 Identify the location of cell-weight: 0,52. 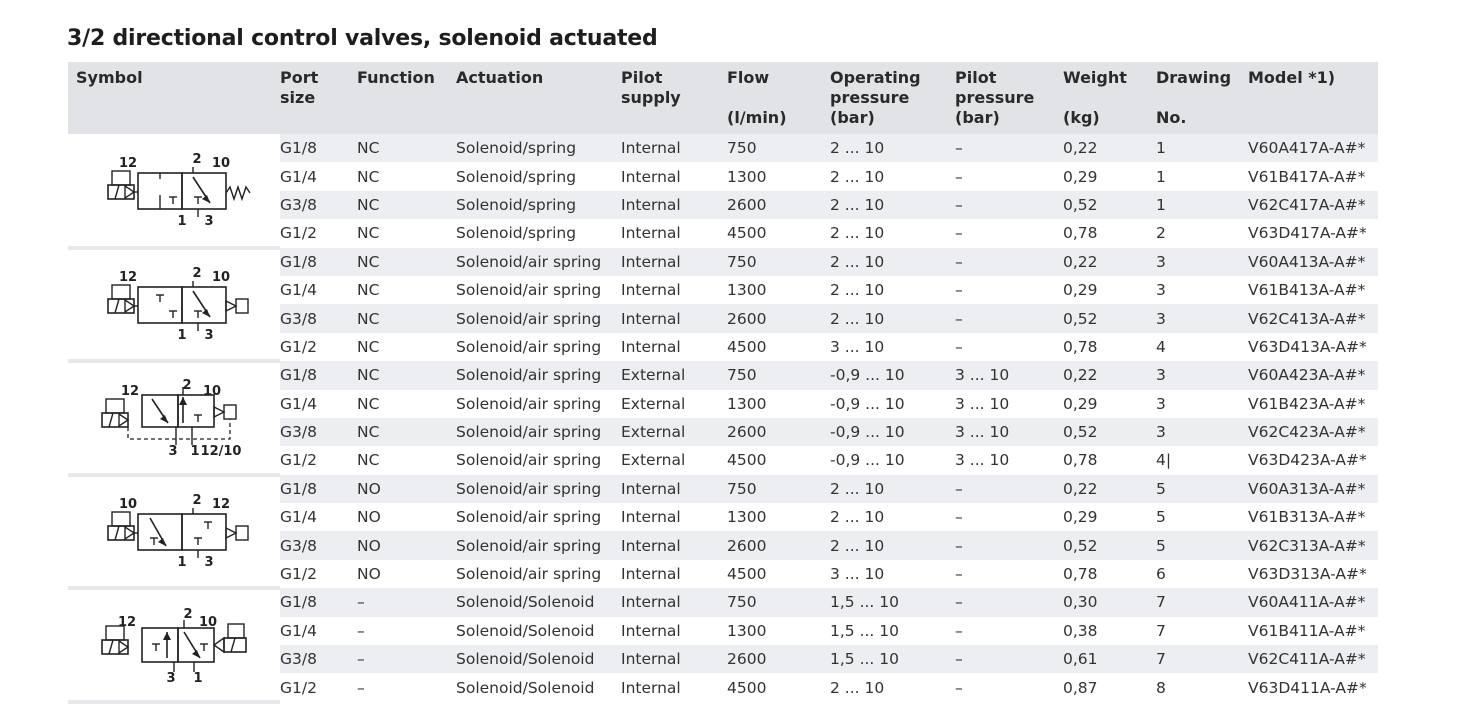
(1109, 205).